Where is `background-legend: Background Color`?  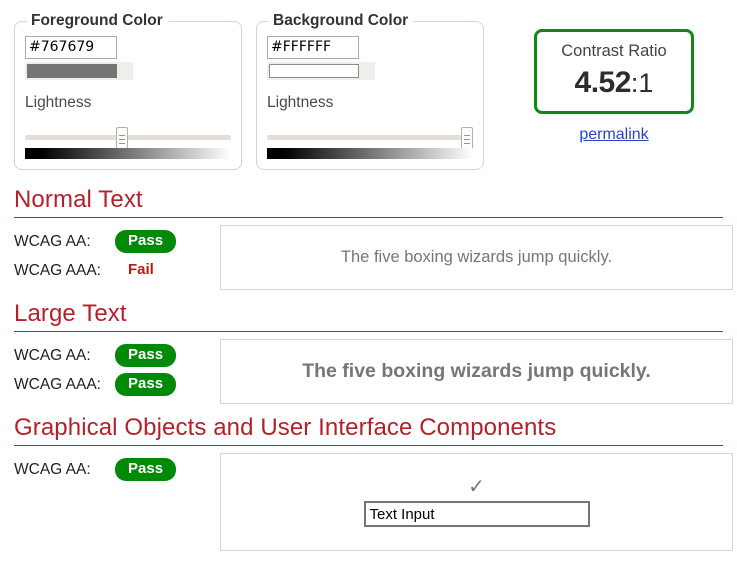 background-legend: Background Color is located at coordinates (341, 20).